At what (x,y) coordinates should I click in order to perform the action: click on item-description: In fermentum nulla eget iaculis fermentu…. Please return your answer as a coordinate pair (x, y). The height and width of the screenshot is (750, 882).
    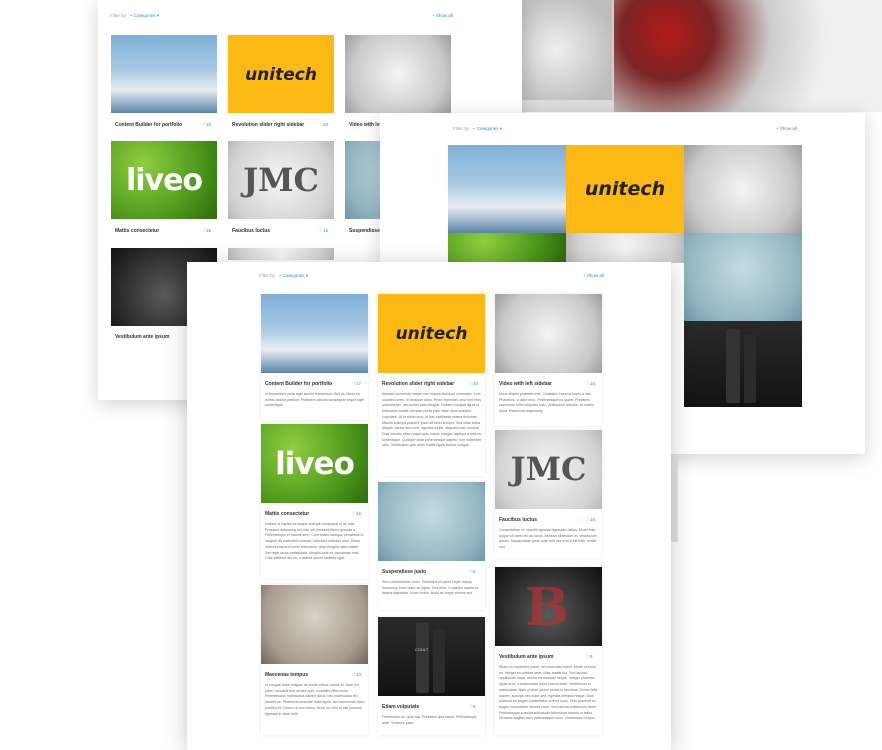
    Looking at the image, I should click on (315, 400).